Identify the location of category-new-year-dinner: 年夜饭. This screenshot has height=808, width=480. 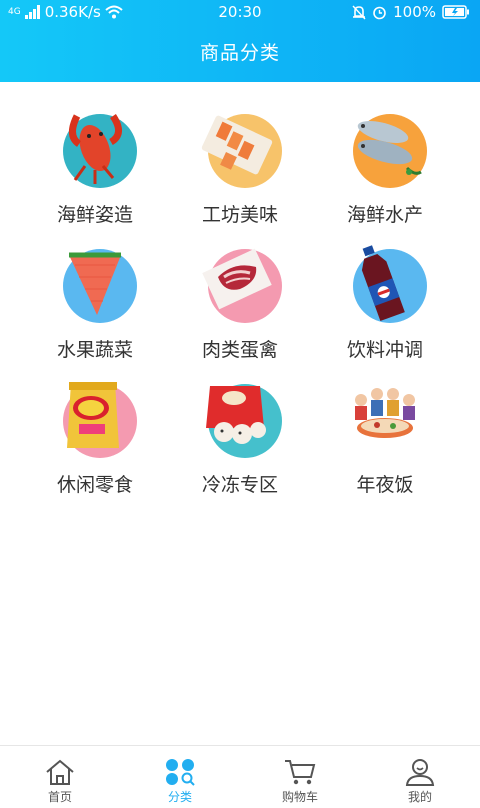
(385, 435).